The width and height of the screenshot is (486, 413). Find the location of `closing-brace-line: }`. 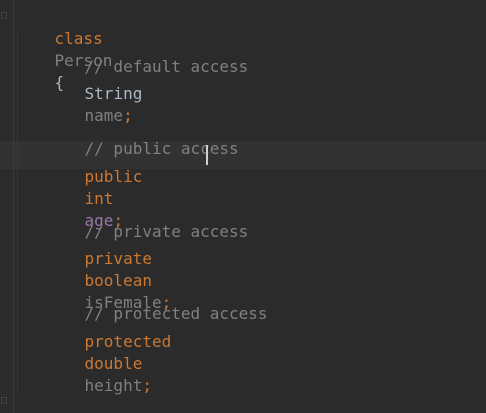

closing-brace-line: } is located at coordinates (32, 402).